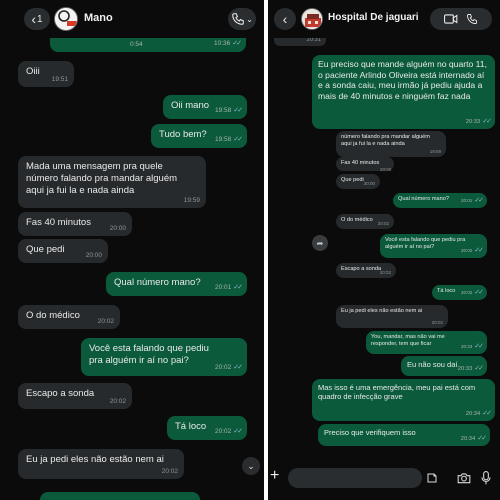 Image resolution: width=500 pixels, height=500 pixels. What do you see at coordinates (227, 44) in the screenshot?
I see `message-time: 10:36 ✓✓` at bounding box center [227, 44].